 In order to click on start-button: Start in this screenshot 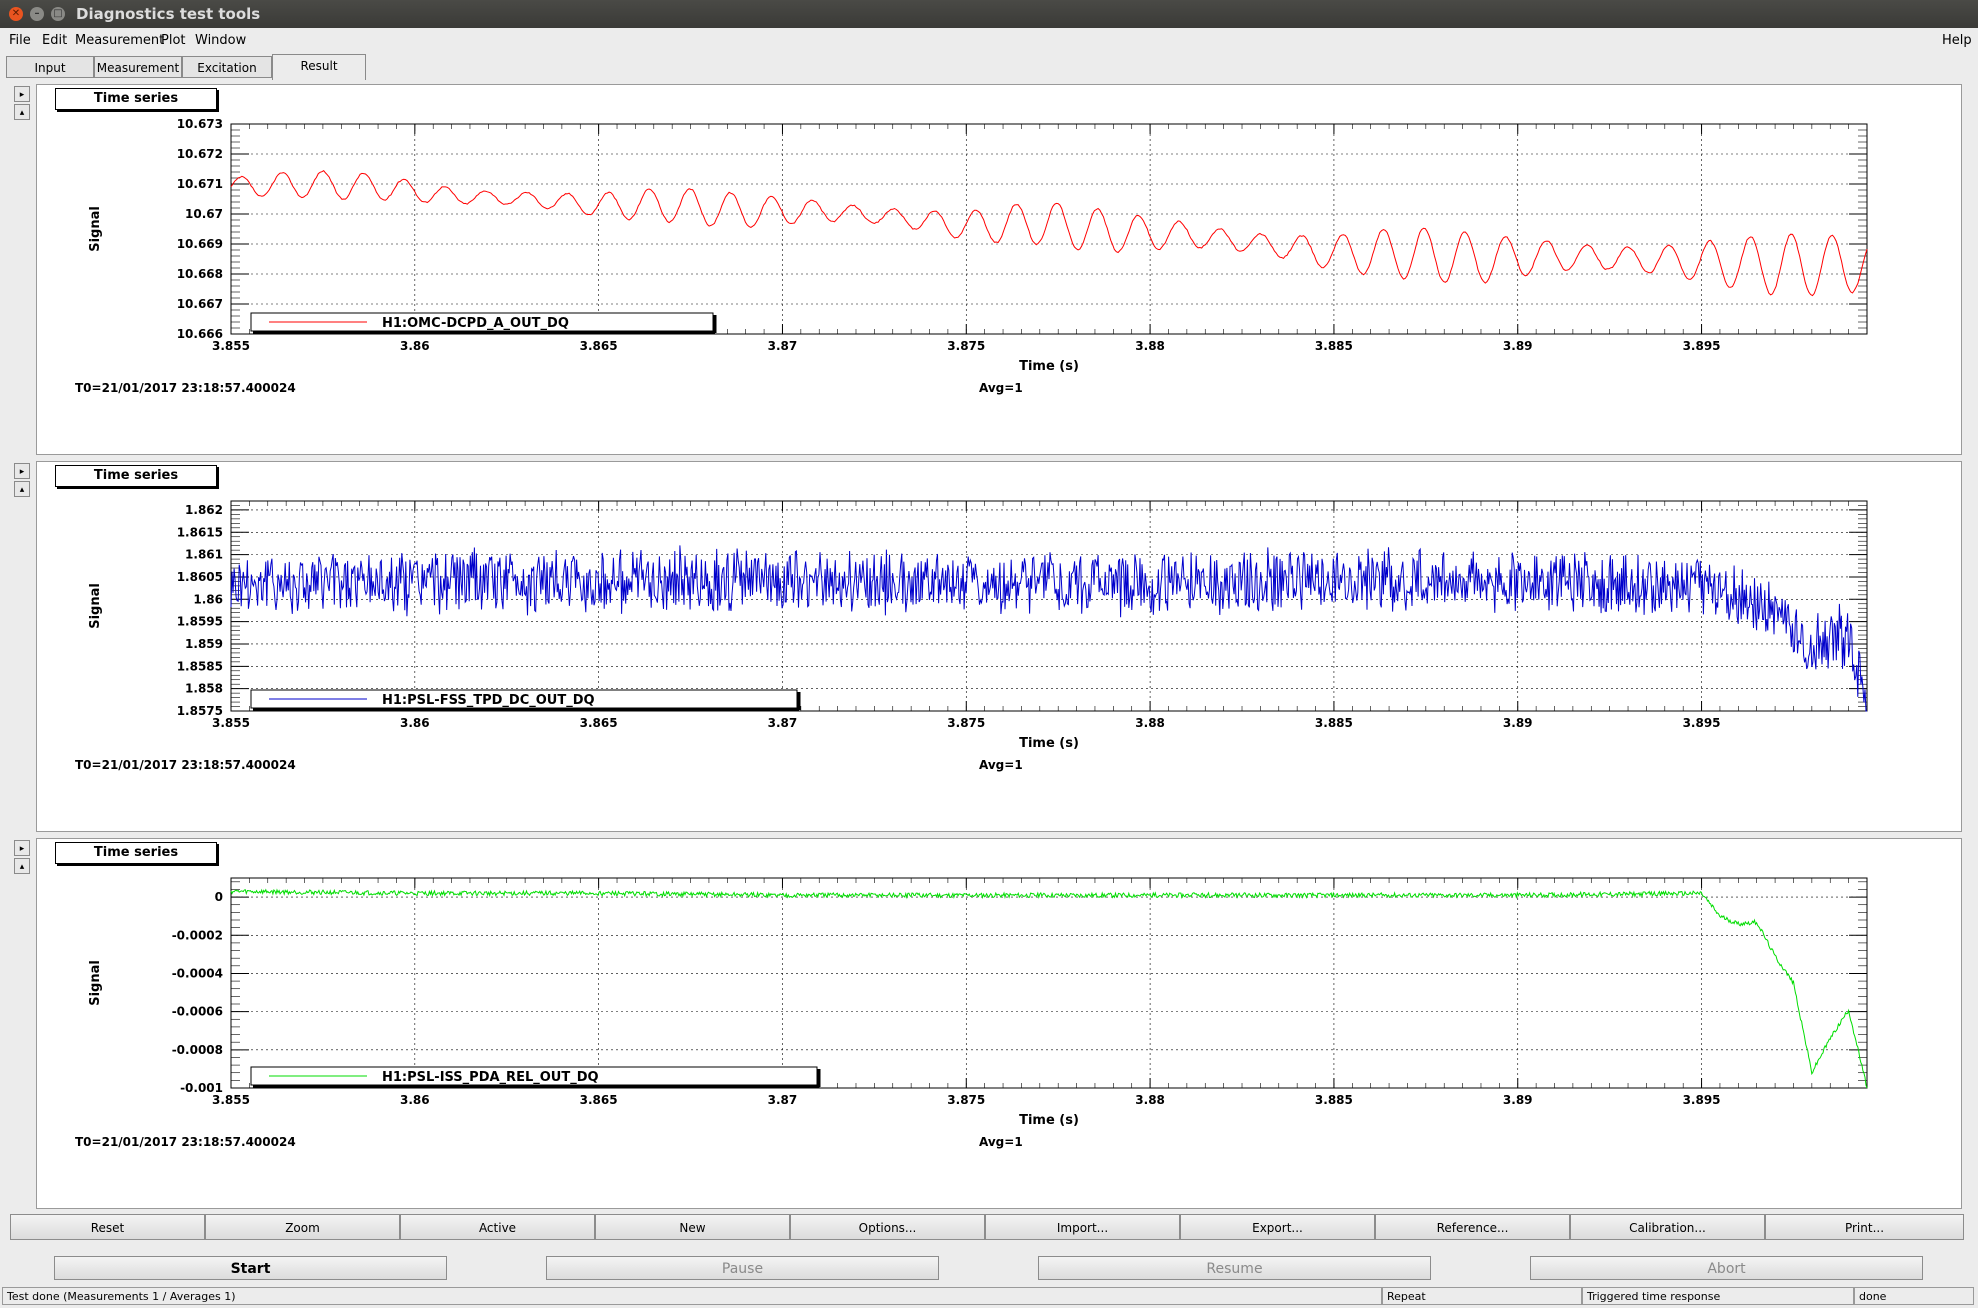, I will do `click(250, 1268)`.